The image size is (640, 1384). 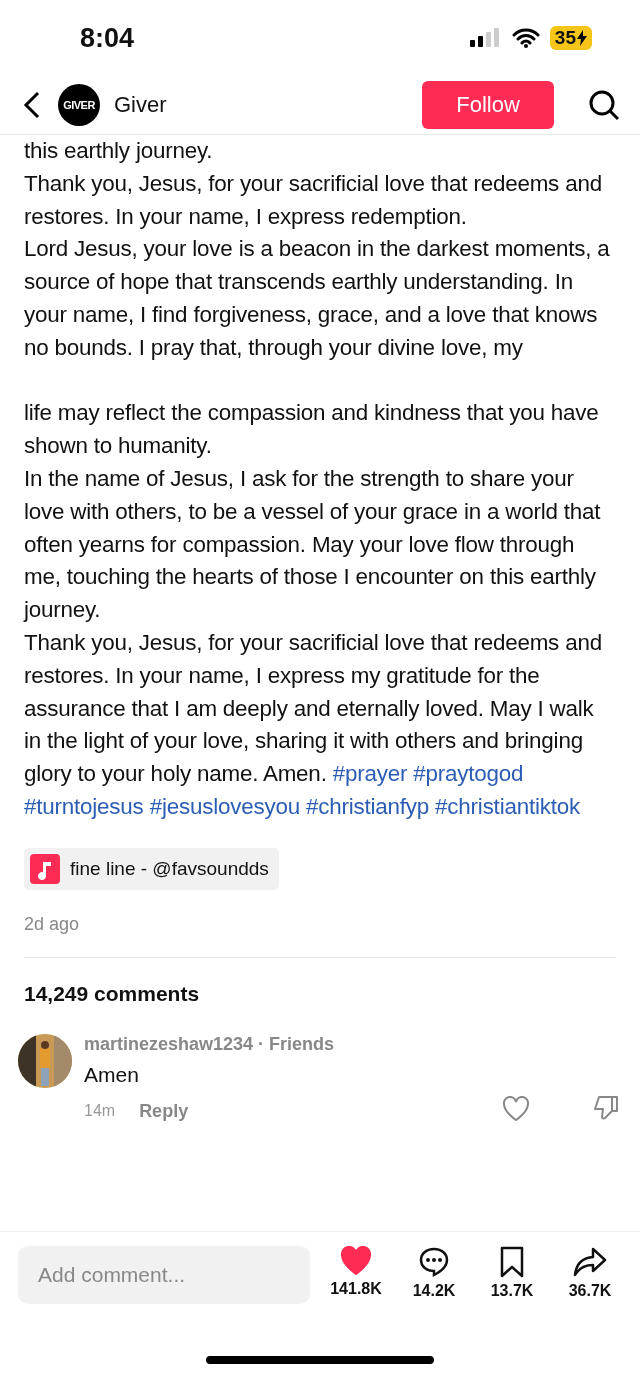 I want to click on like-icon, so click(x=516, y=1108).